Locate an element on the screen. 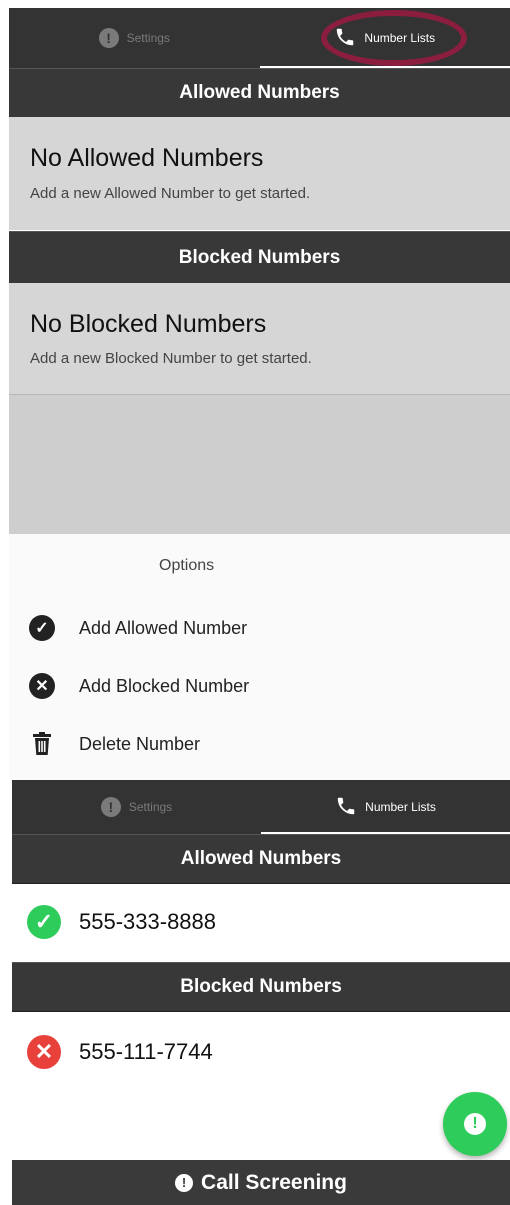 This screenshot has height=1205, width=510. call-screening-bar: ! Call Screening is located at coordinates (261, 1182).